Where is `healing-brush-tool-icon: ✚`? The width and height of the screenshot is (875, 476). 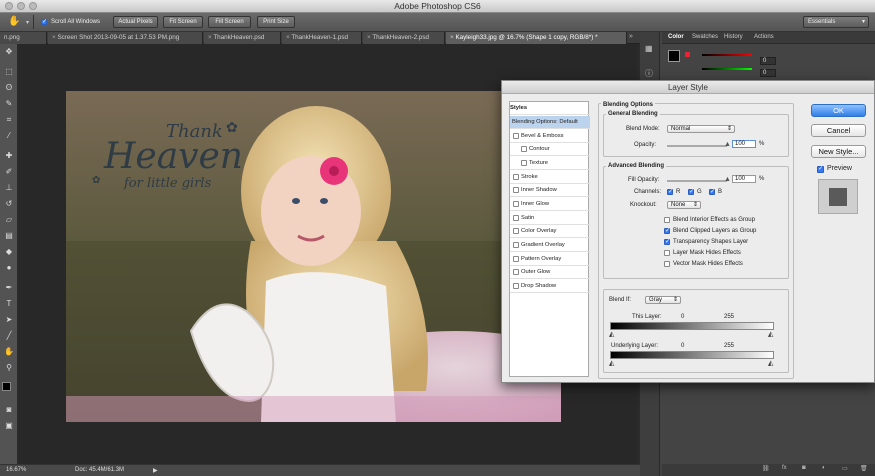
healing-brush-tool-icon: ✚ is located at coordinates (9, 156).